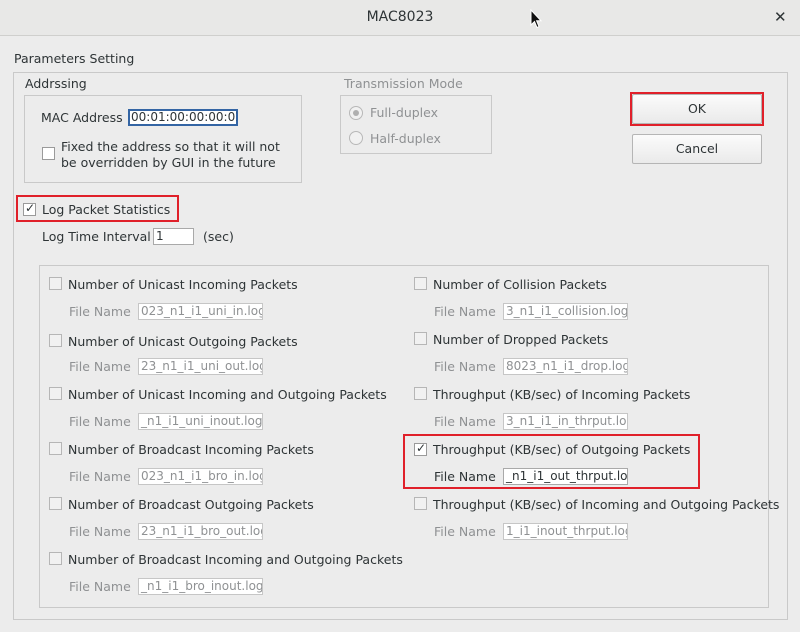 The image size is (800, 632). I want to click on throughput-inout-file-input: 1_i1_inout_thrput.log, so click(565, 531).